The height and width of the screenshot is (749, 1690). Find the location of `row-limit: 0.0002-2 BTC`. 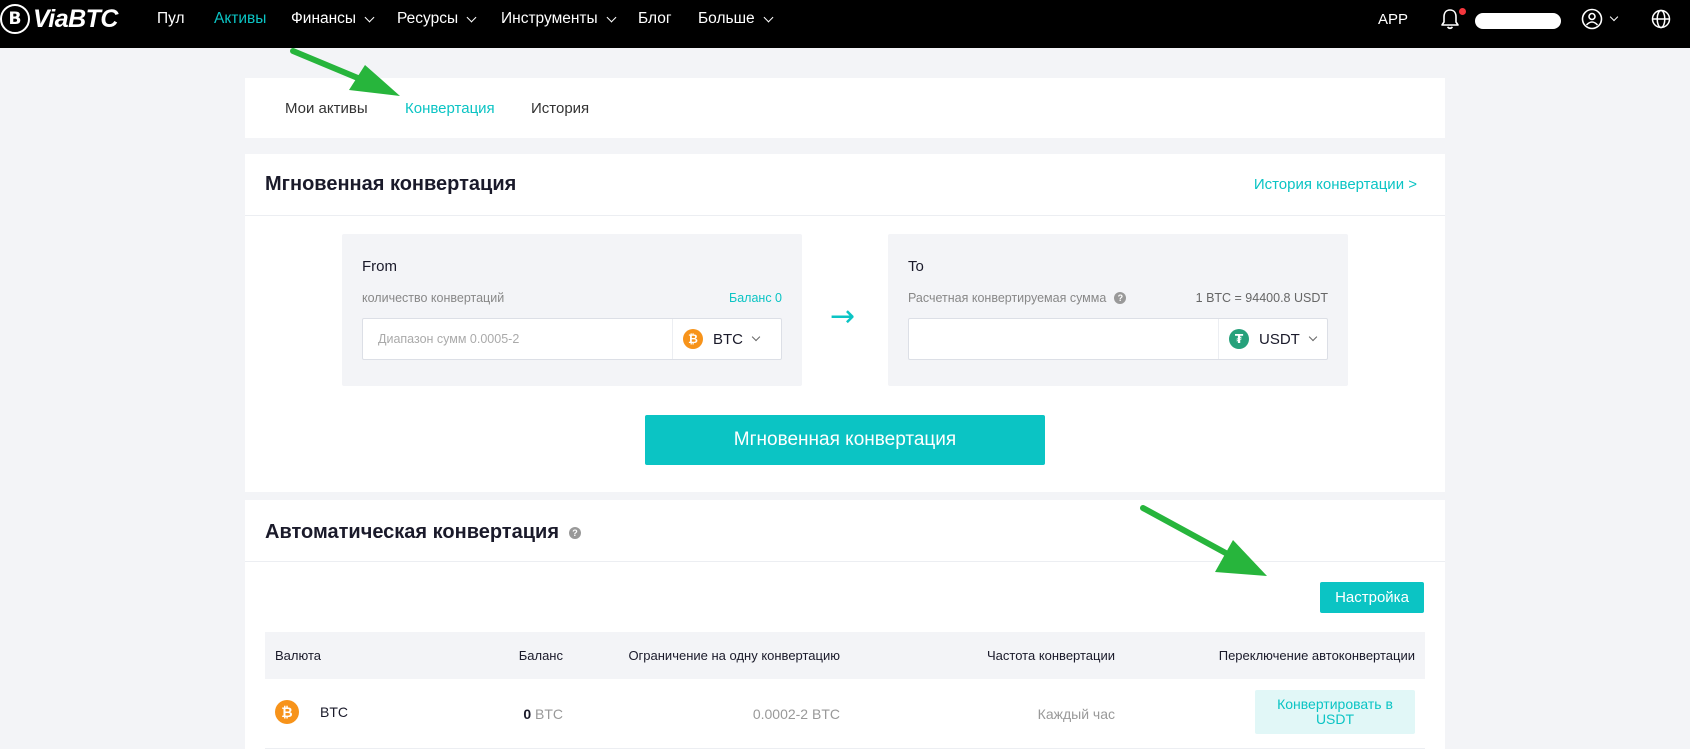

row-limit: 0.0002-2 BTC is located at coordinates (796, 714).